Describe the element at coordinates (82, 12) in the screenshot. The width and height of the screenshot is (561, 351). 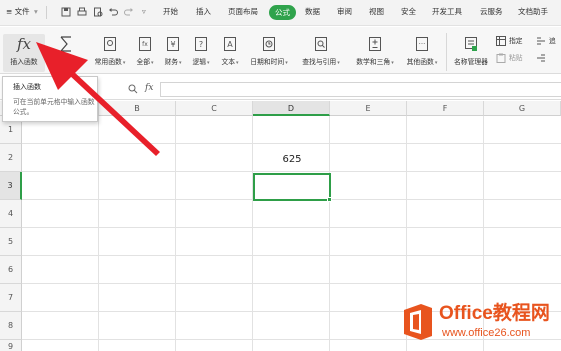
I see `print-icon` at that location.